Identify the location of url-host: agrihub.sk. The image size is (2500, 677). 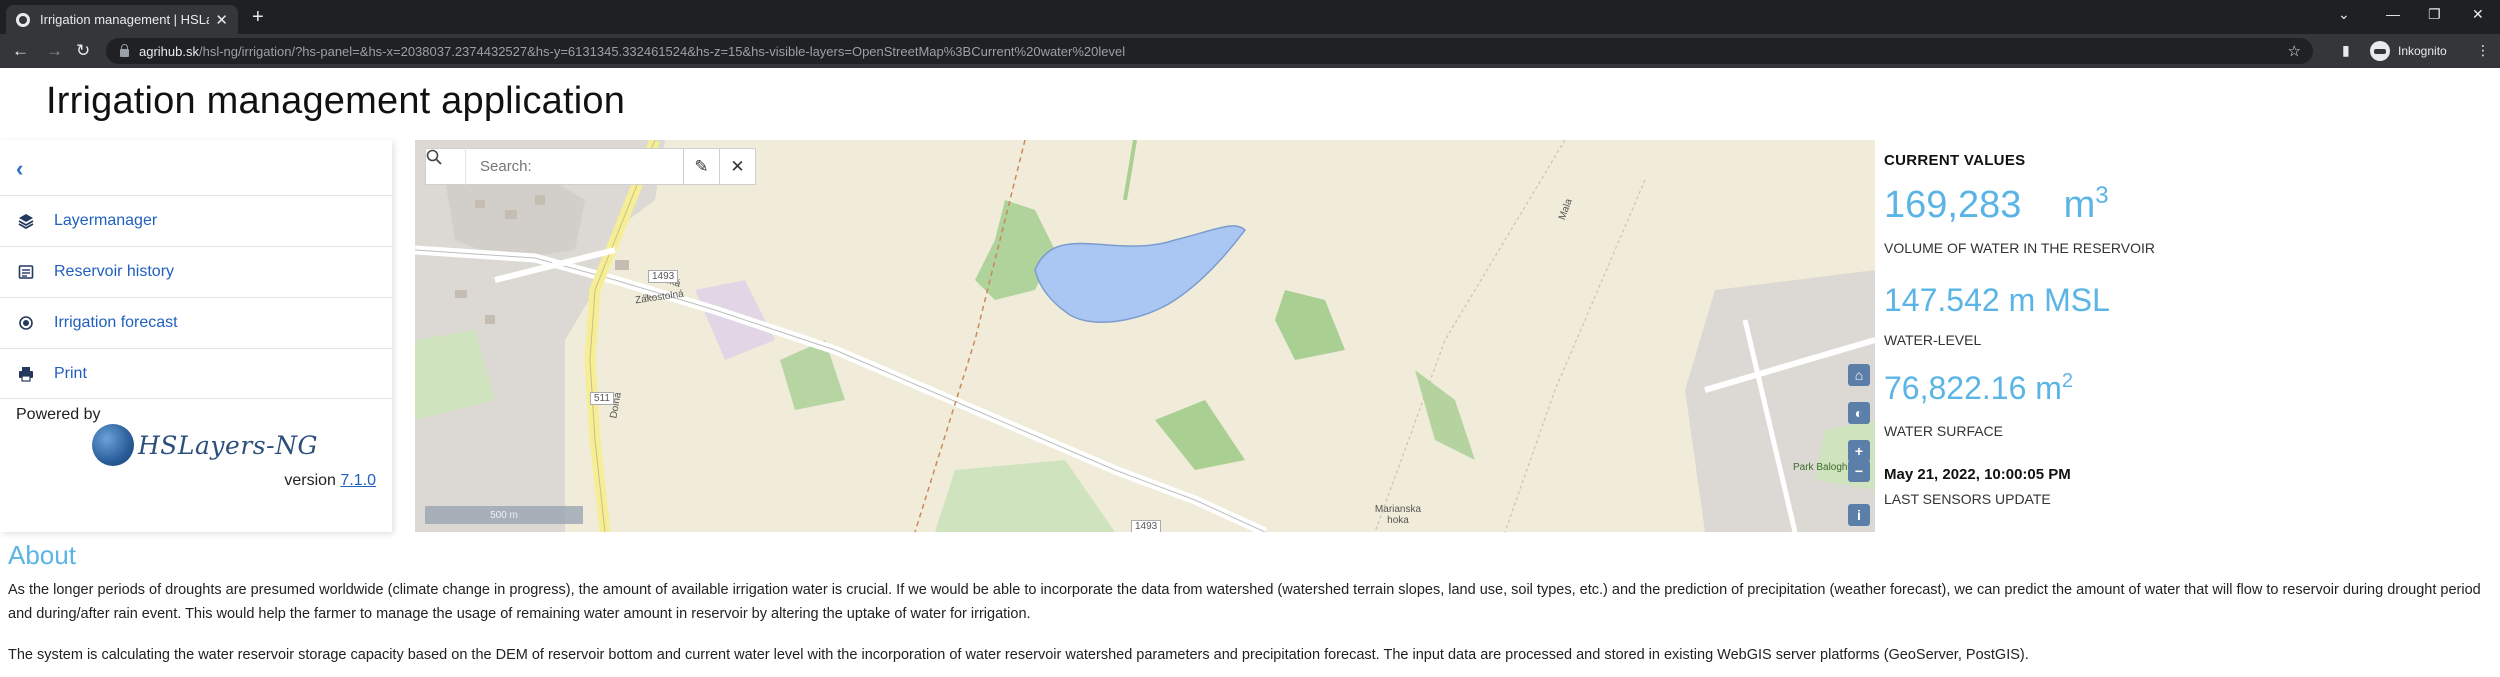
(169, 51).